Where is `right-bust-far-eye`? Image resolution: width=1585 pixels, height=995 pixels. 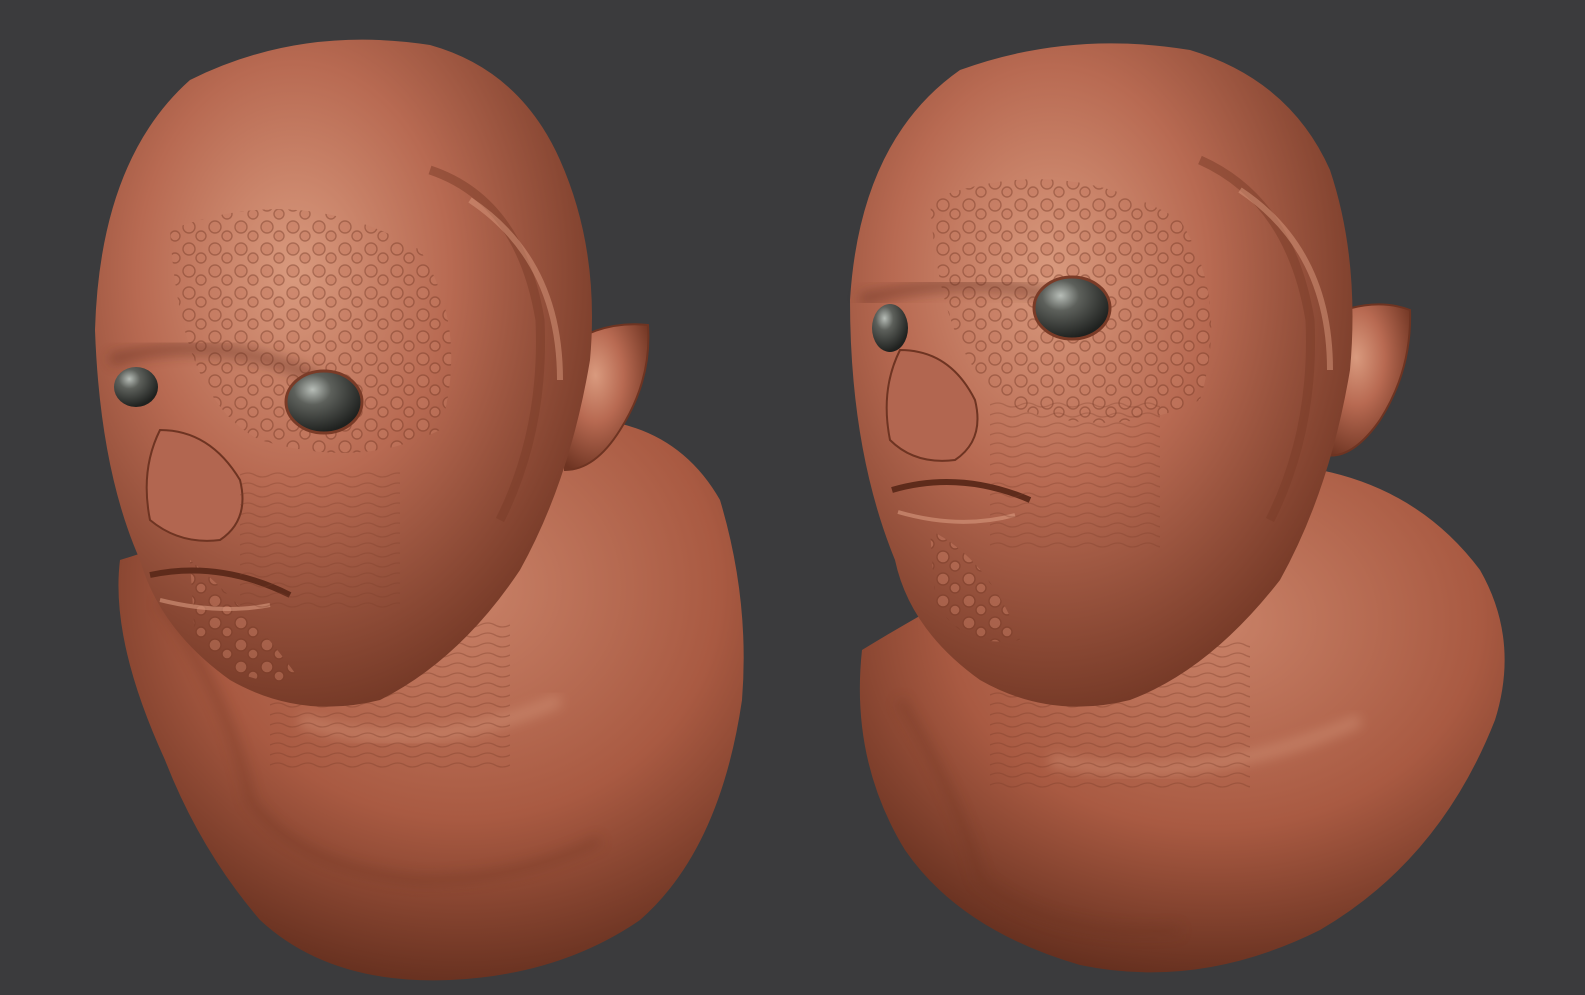
right-bust-far-eye is located at coordinates (890, 328).